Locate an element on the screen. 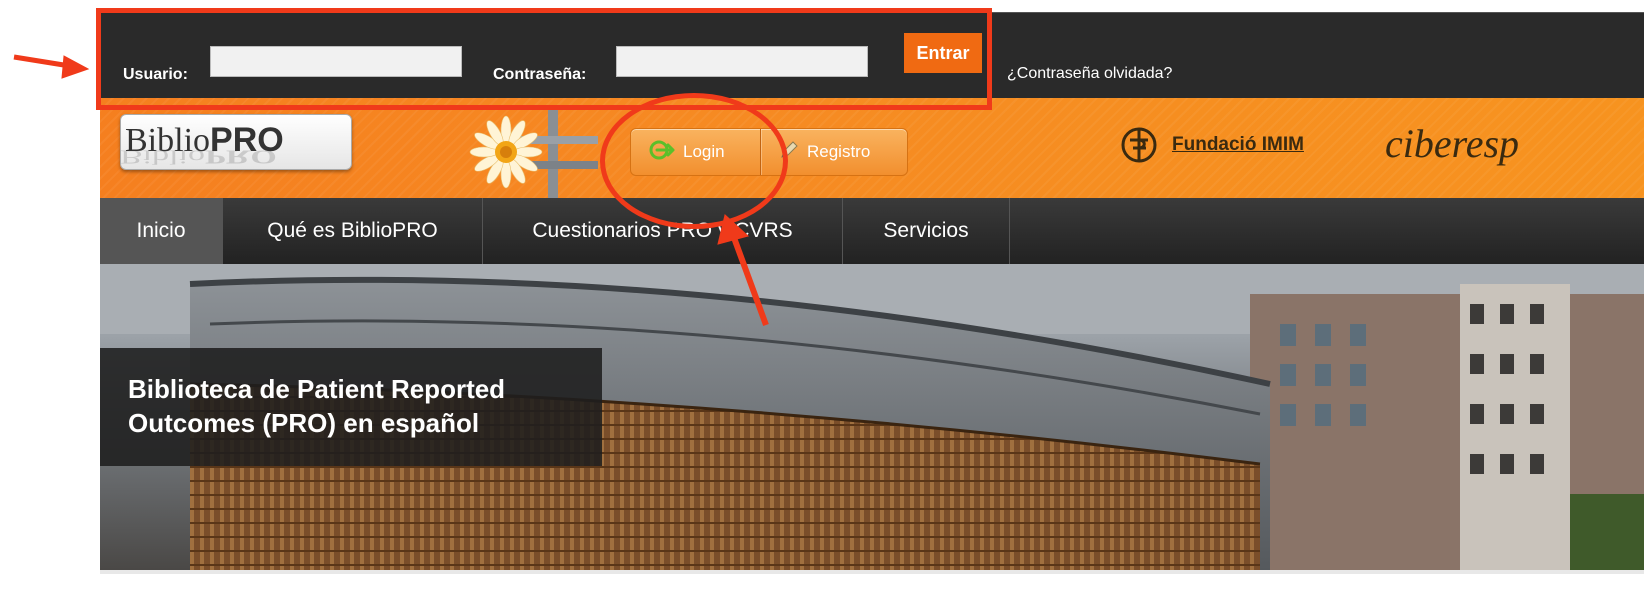  up-arrow-shaft is located at coordinates (749, 280).